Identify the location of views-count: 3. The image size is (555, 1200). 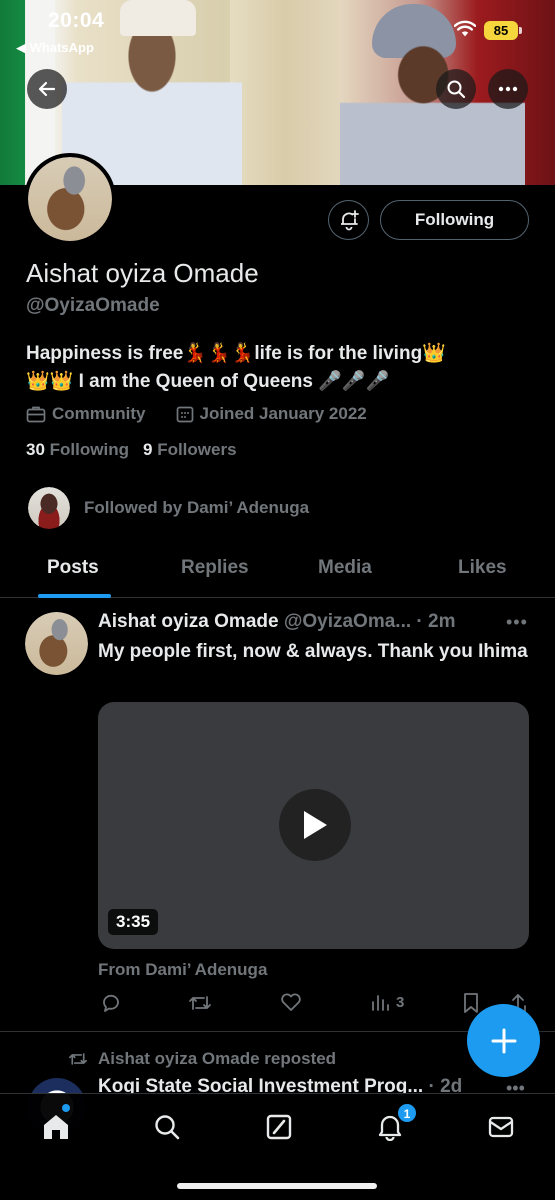
(400, 1002).